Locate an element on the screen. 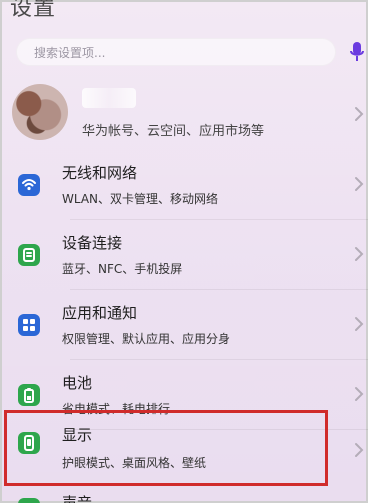 The width and height of the screenshot is (368, 503). profile-name-blurred is located at coordinates (109, 98).